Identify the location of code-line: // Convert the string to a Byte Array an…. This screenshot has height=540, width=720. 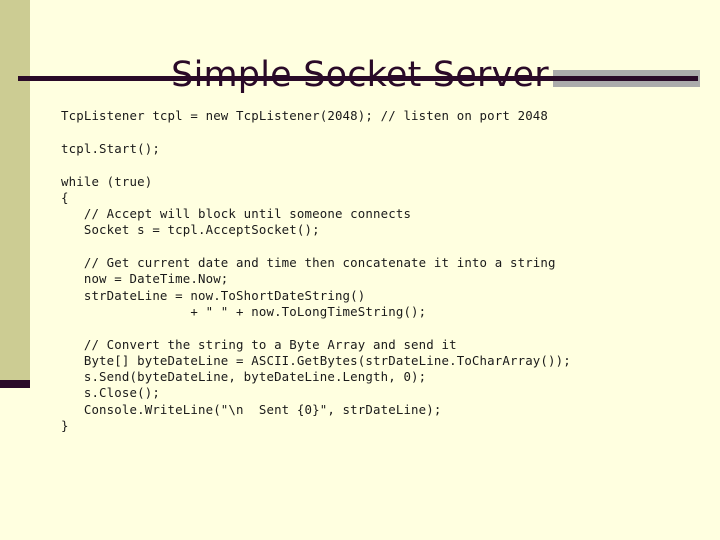
(259, 344).